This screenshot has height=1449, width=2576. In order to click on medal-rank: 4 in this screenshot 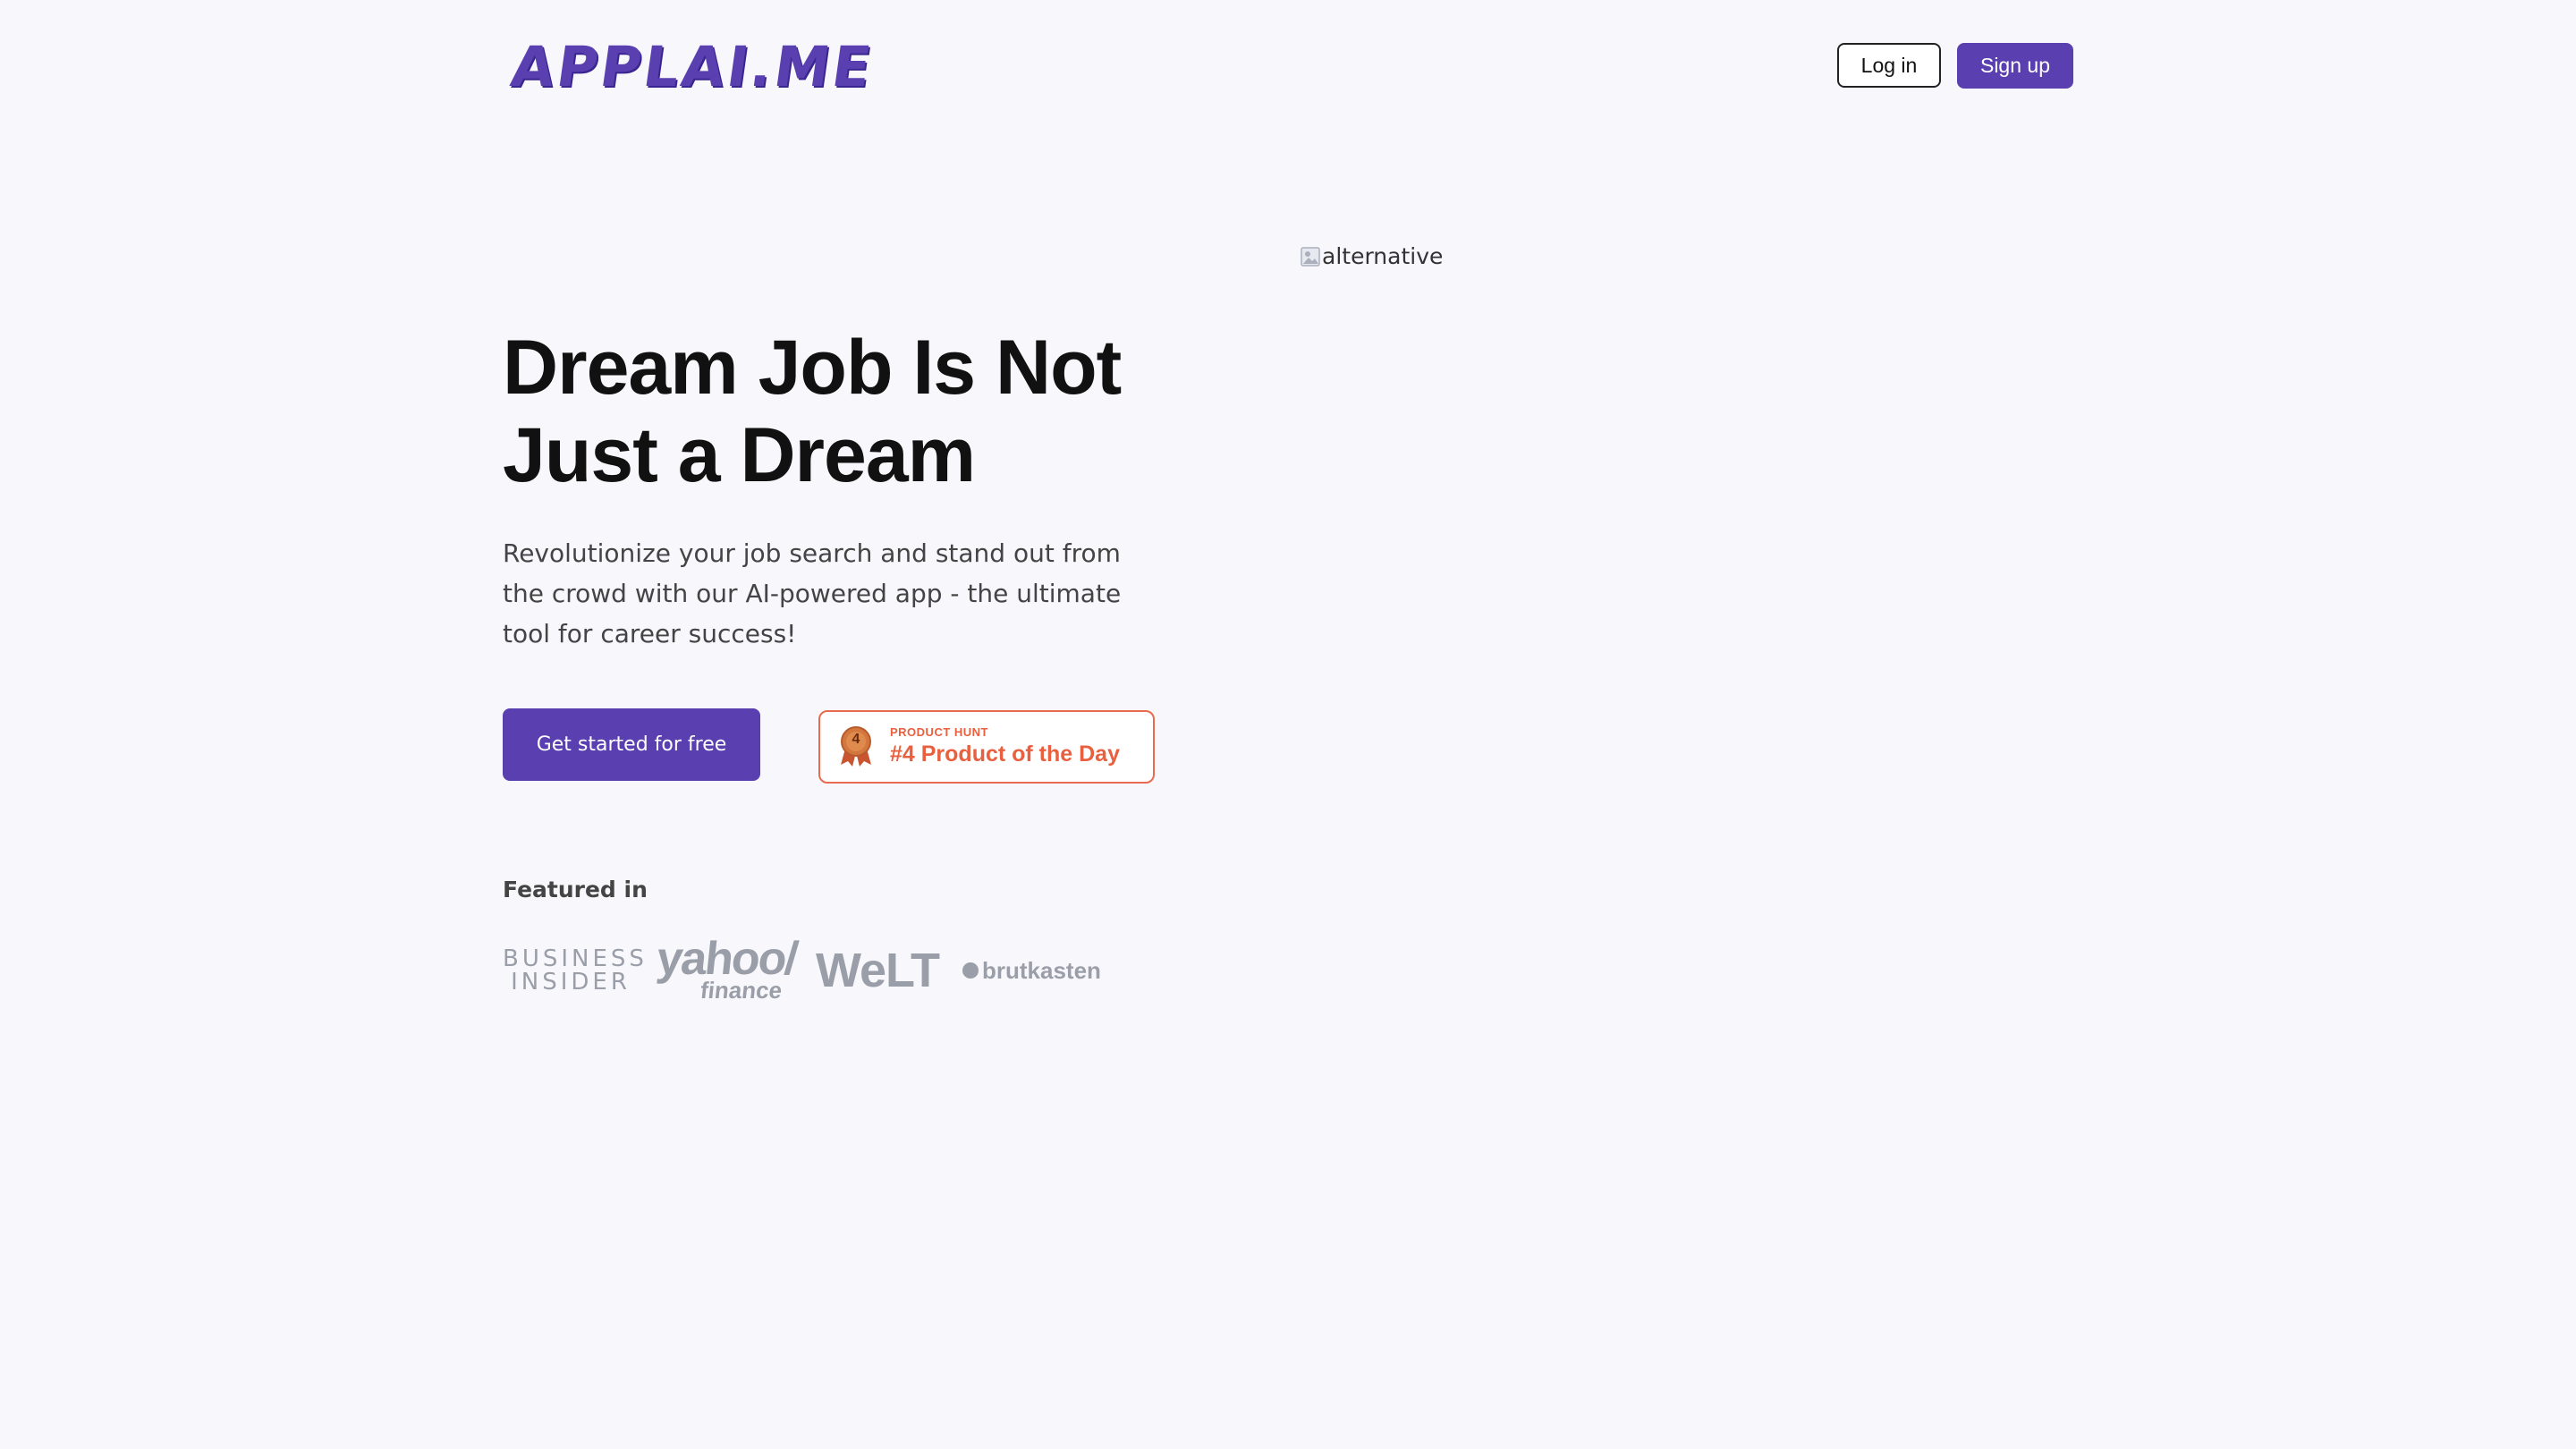, I will do `click(856, 739)`.